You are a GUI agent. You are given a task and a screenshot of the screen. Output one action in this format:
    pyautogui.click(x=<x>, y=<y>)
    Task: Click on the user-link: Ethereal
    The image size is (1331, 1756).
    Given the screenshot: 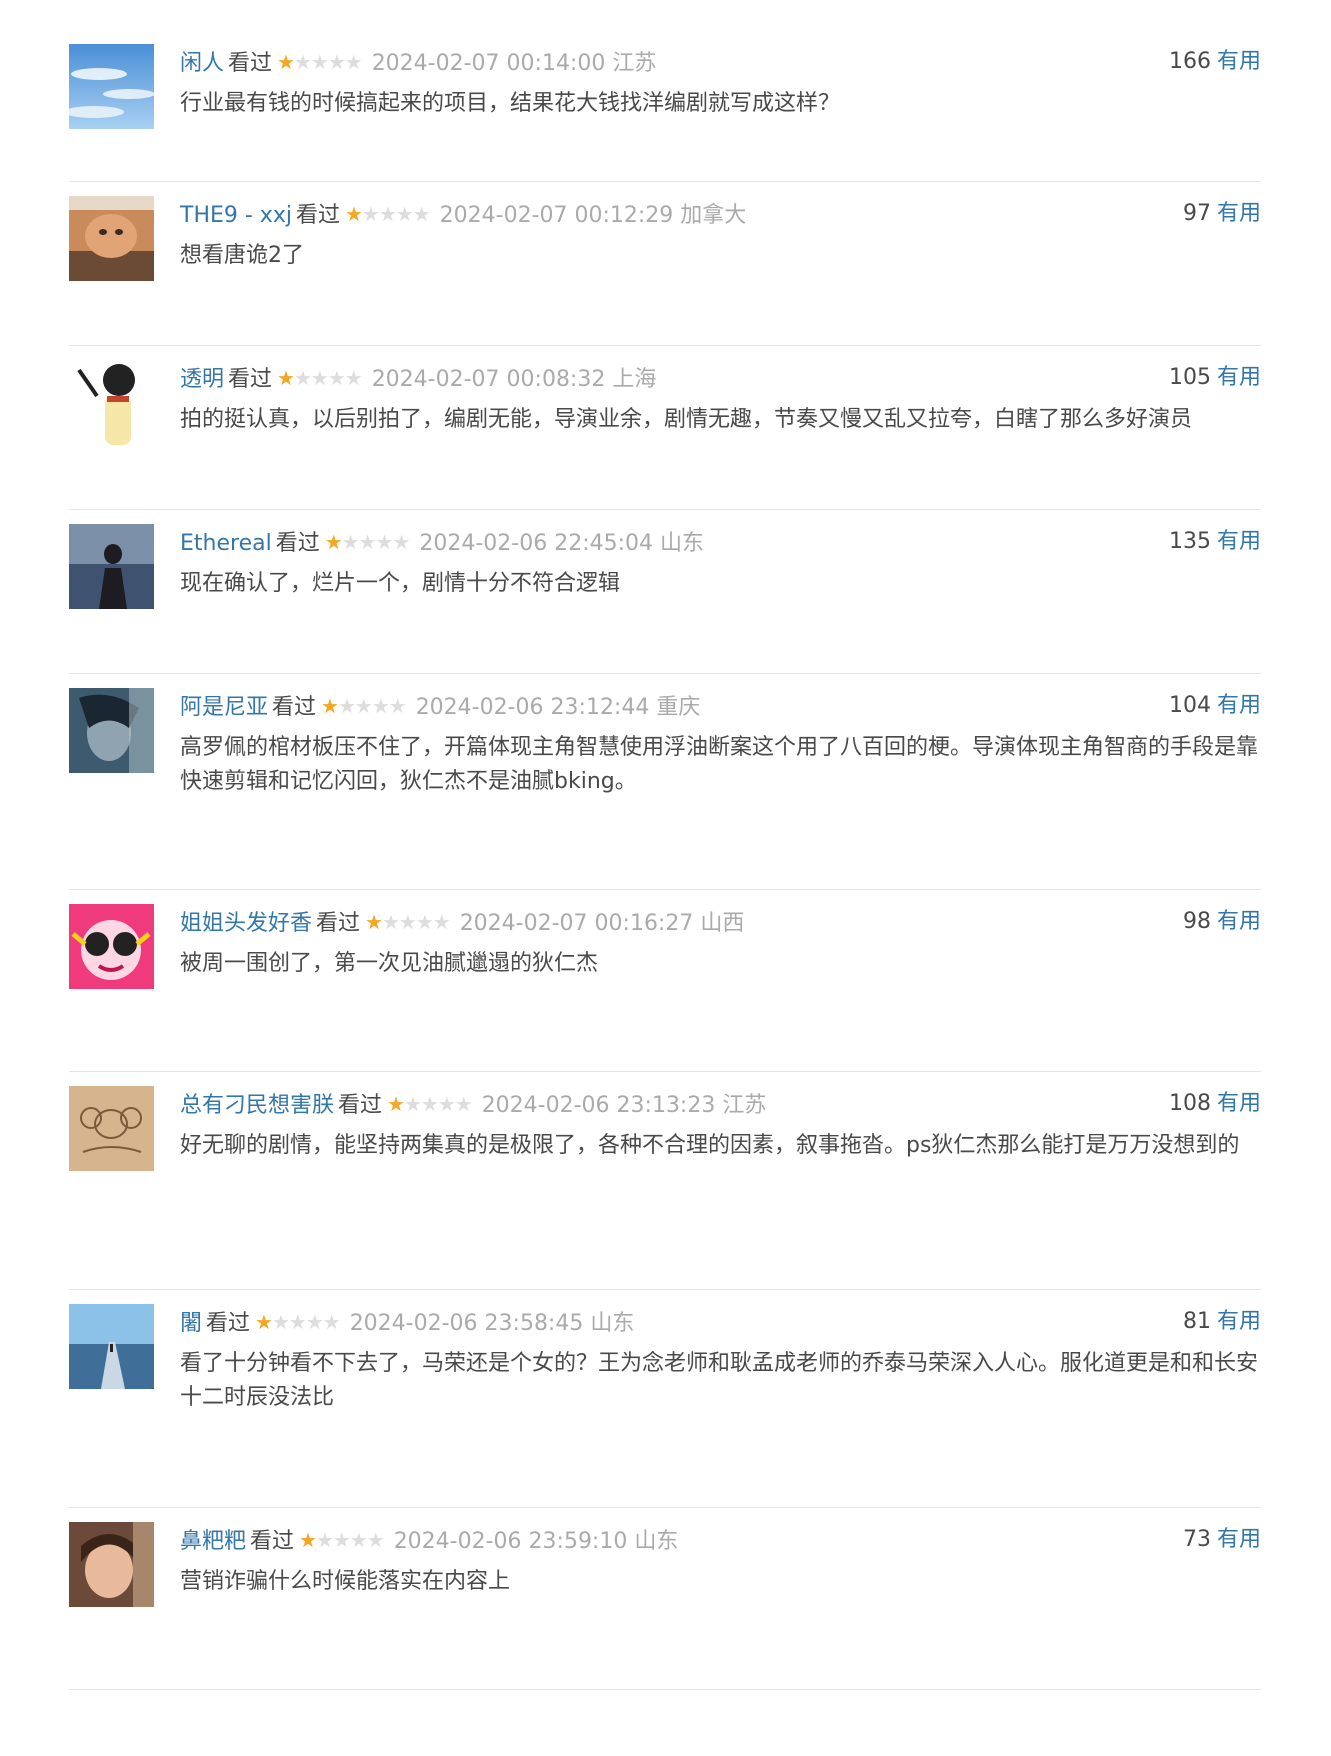 What is the action you would take?
    pyautogui.click(x=226, y=543)
    